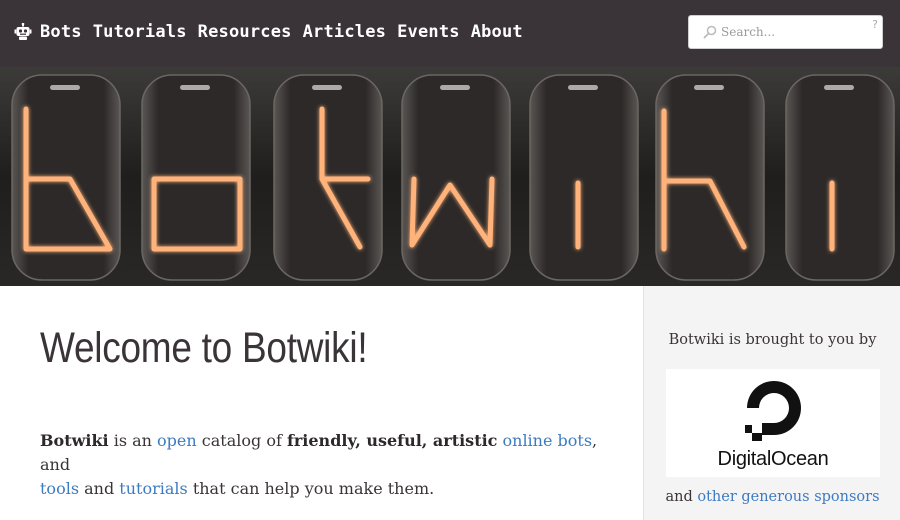  Describe the element at coordinates (61, 32) in the screenshot. I see `nav-bots: Bots` at that location.